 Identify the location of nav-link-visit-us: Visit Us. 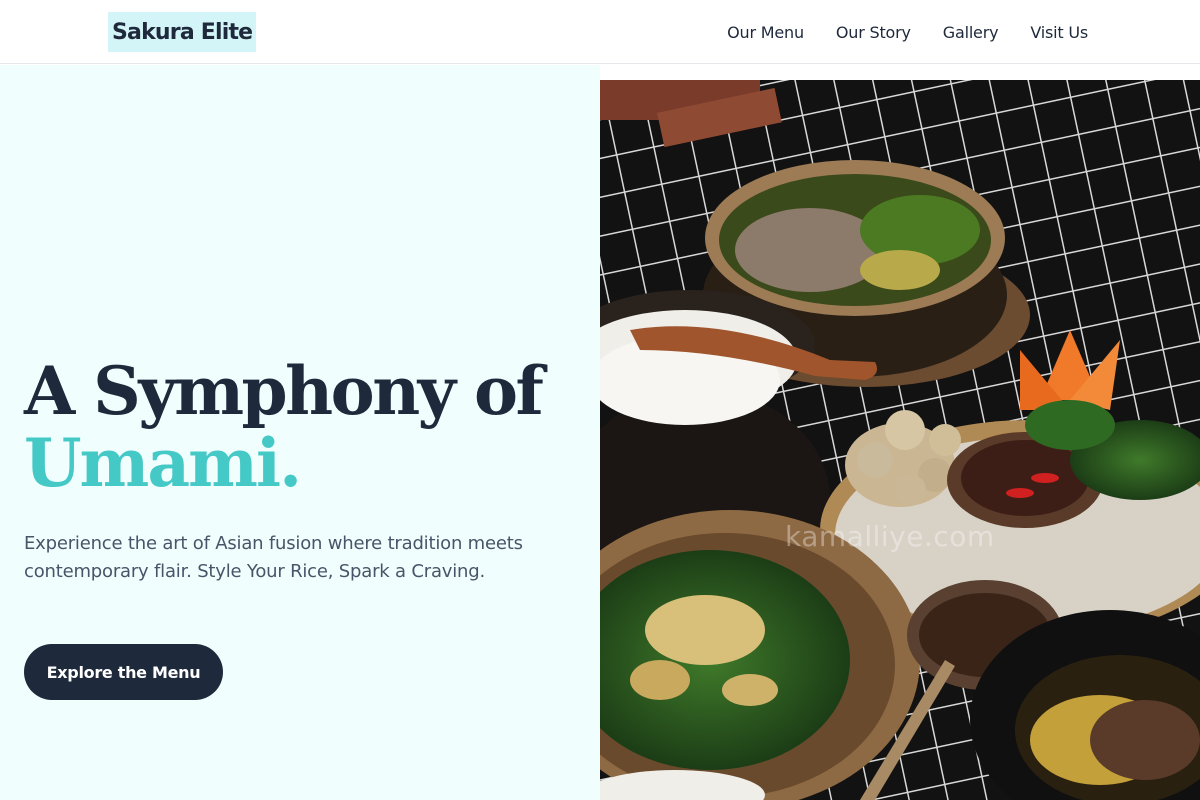
(1059, 32).